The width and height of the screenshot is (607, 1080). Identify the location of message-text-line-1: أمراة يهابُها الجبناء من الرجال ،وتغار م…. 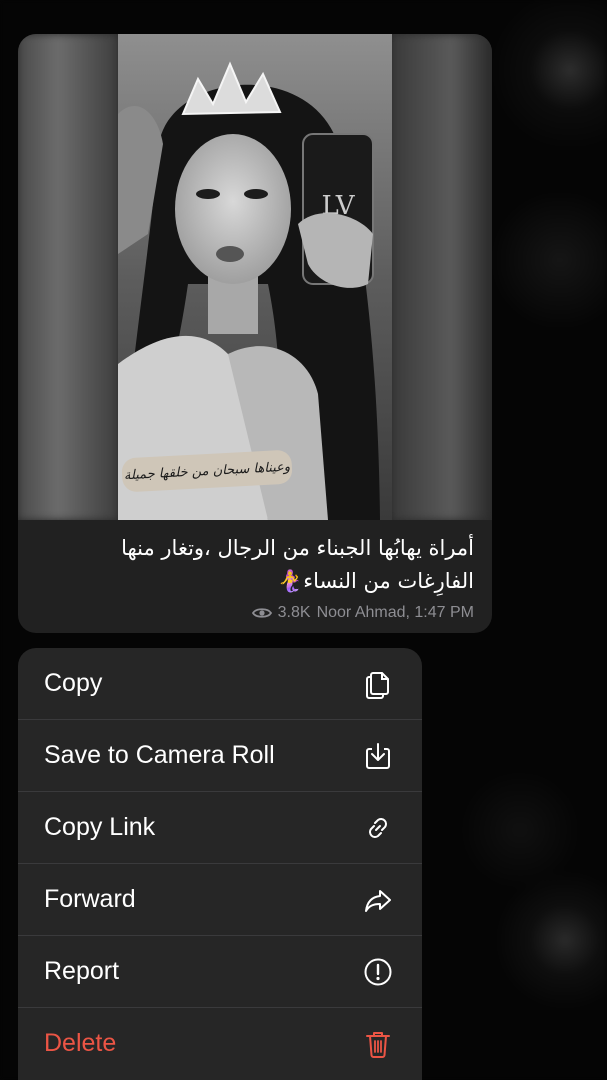
(297, 548).